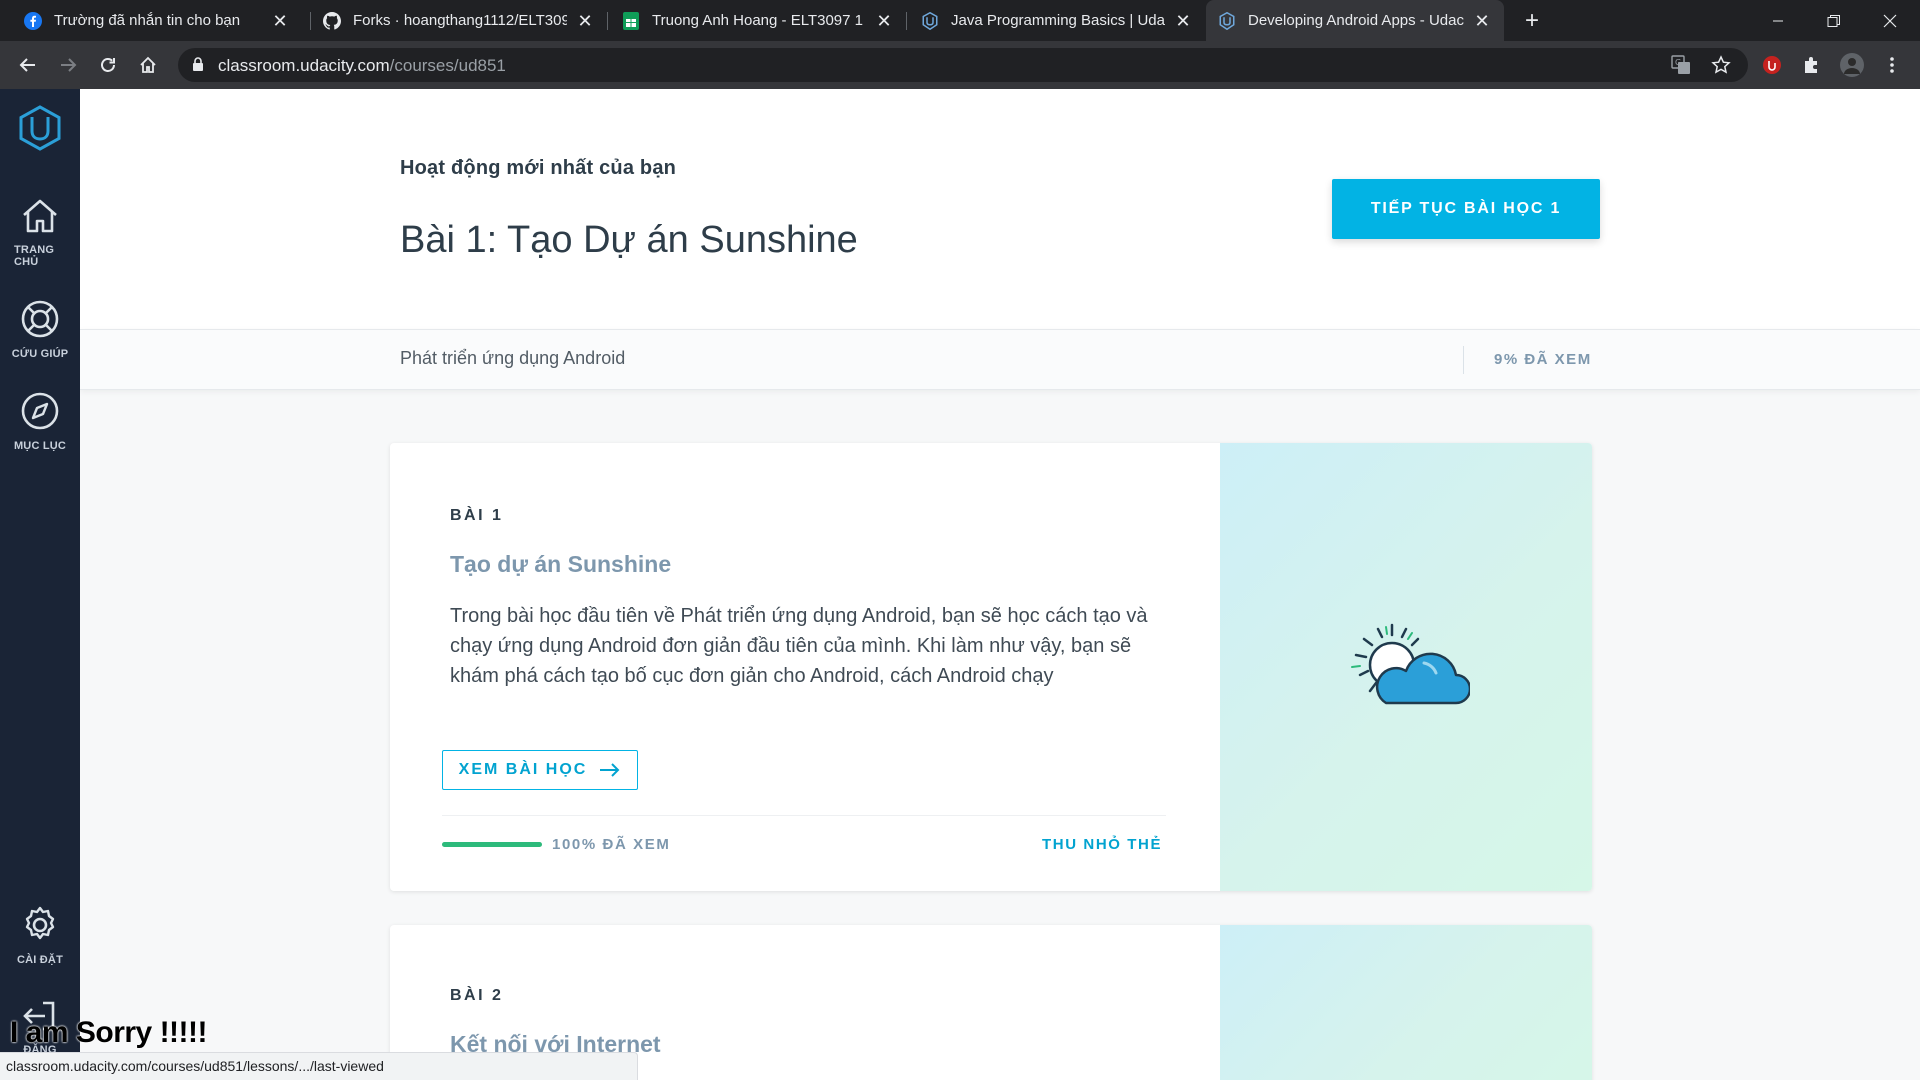  Describe the element at coordinates (40, 319) in the screenshot. I see `lifebuoy-icon` at that location.